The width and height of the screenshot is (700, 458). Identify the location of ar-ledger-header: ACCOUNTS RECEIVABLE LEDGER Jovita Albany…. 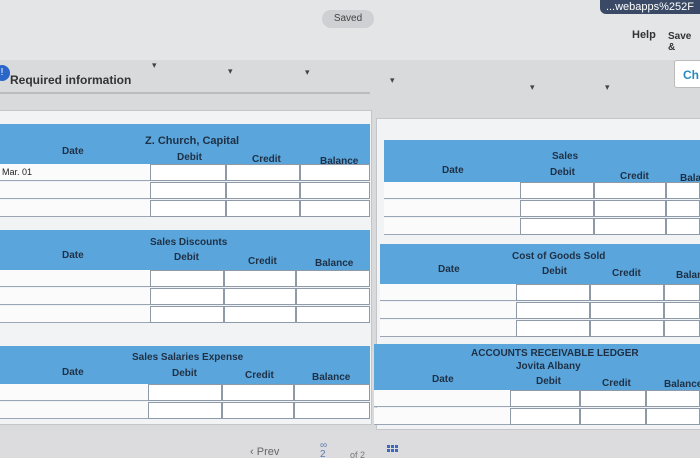
(537, 367).